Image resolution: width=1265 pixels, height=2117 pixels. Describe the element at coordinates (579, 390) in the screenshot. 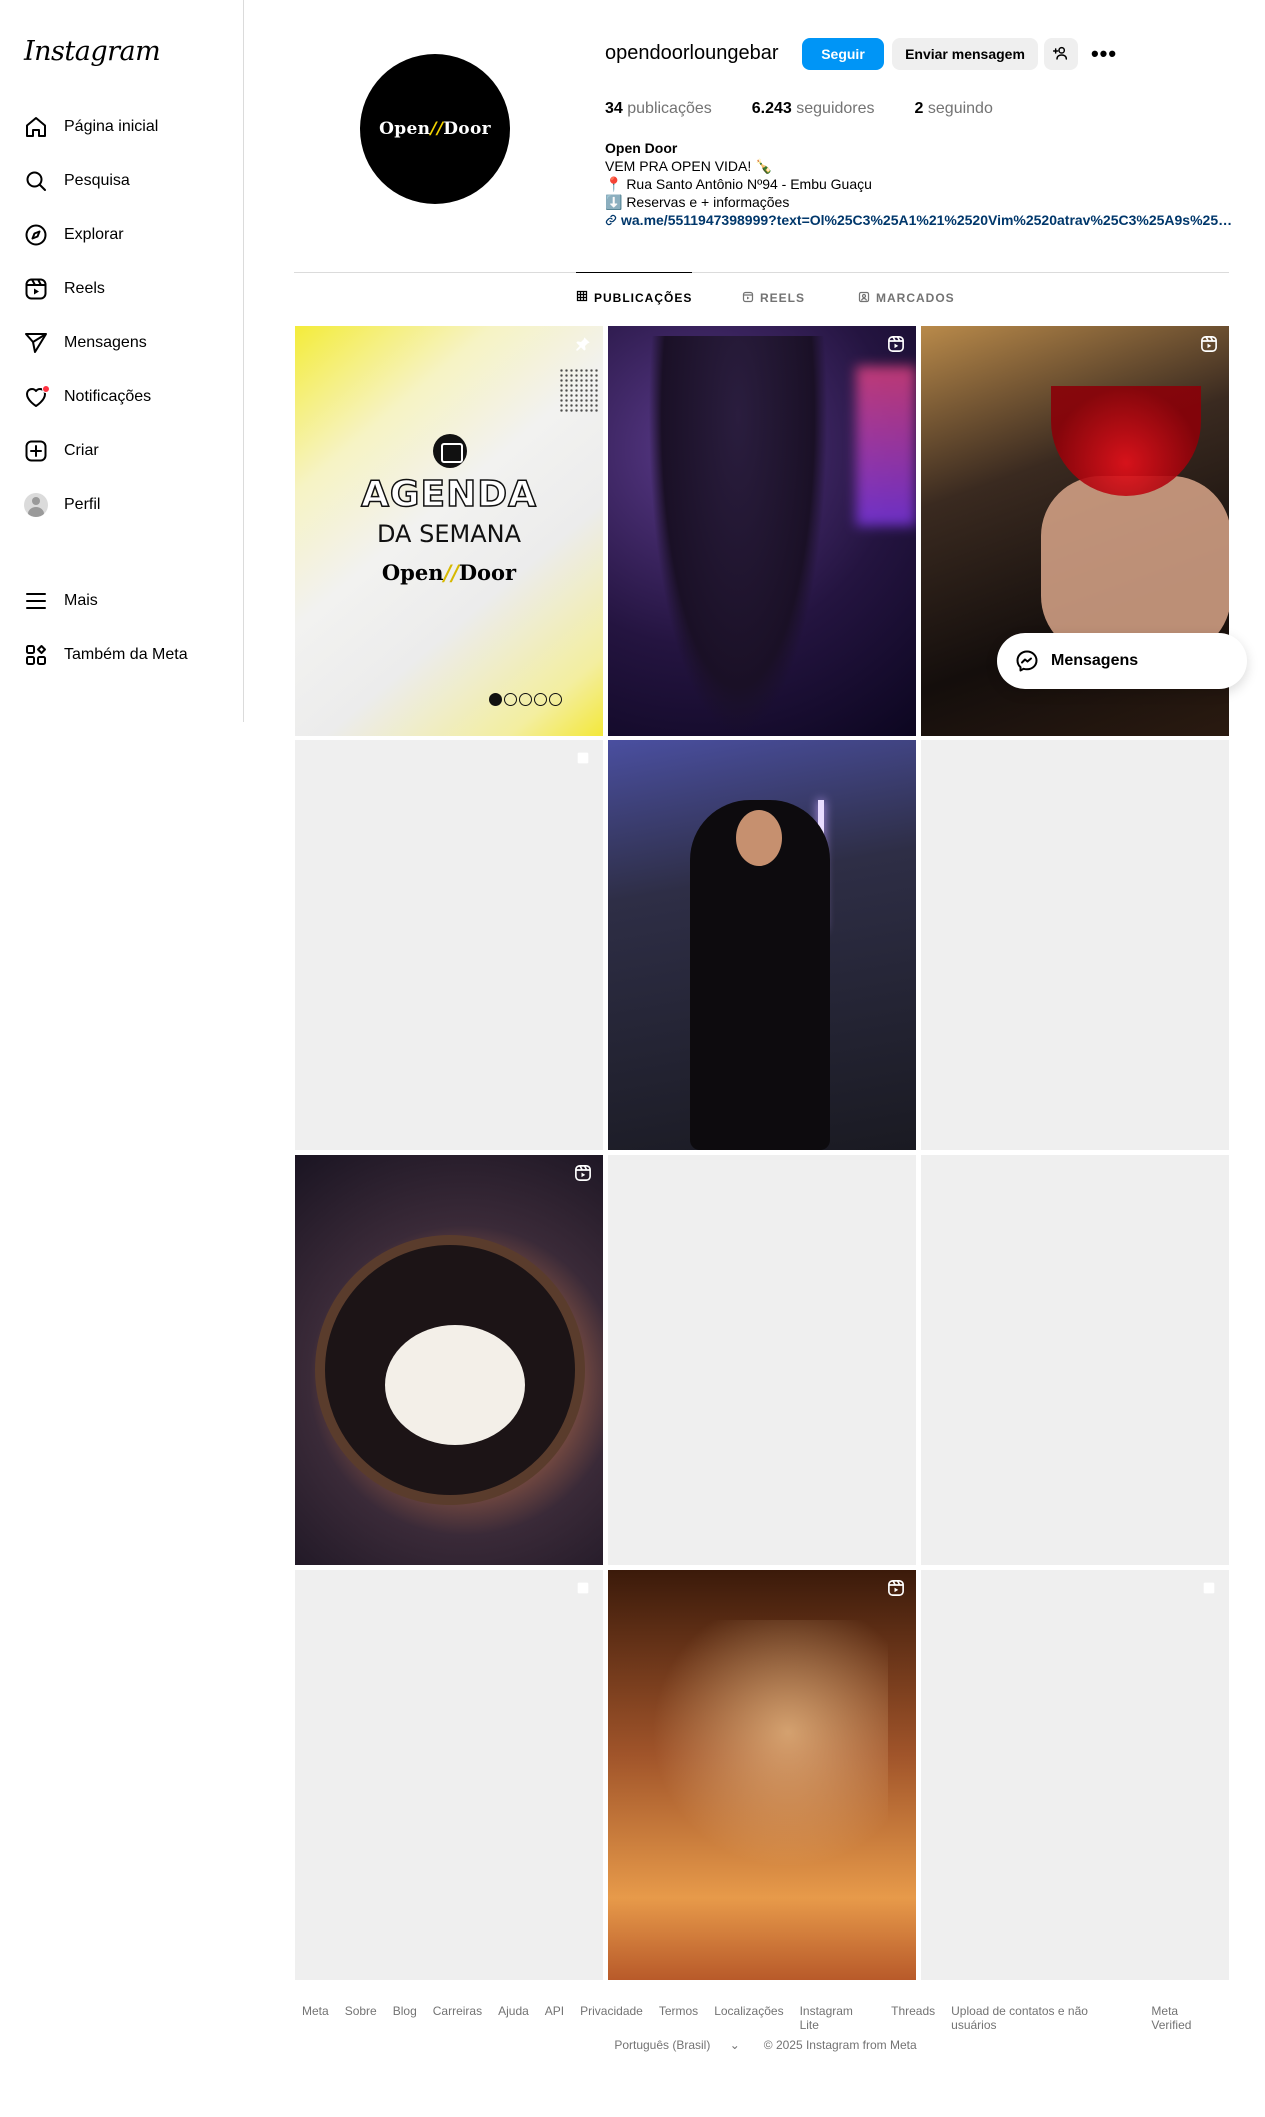

I see `halftone-pattern` at that location.